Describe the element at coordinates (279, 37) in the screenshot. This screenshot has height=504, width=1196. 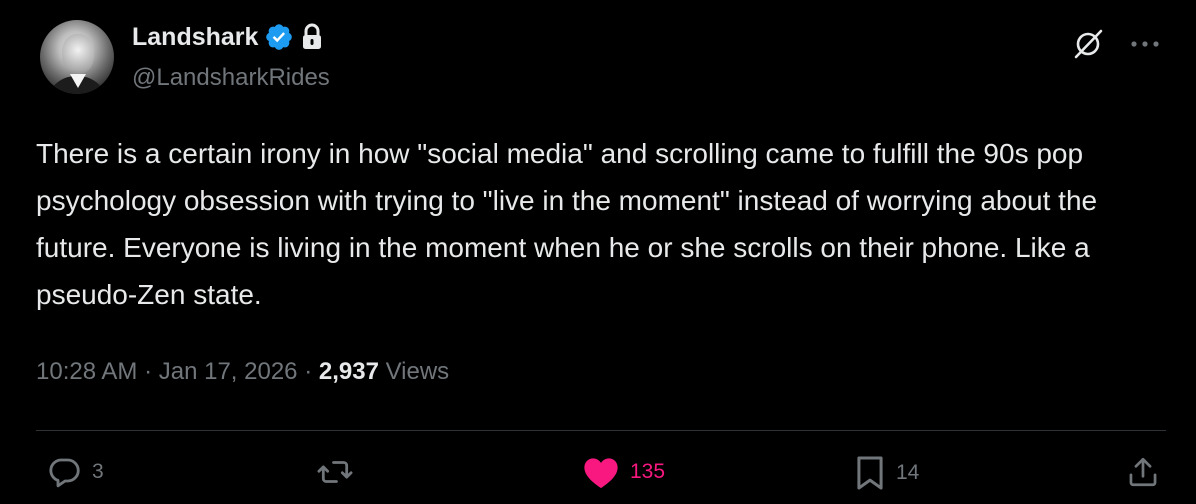
I see `verified-badge-icon` at that location.